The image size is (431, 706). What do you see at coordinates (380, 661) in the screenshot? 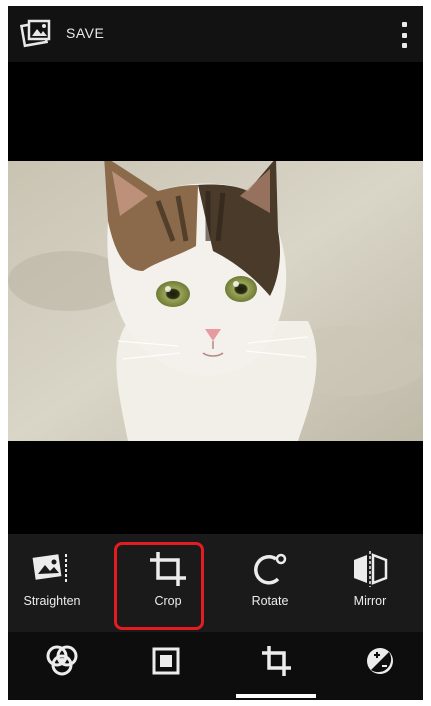
I see `adjust-icon` at bounding box center [380, 661].